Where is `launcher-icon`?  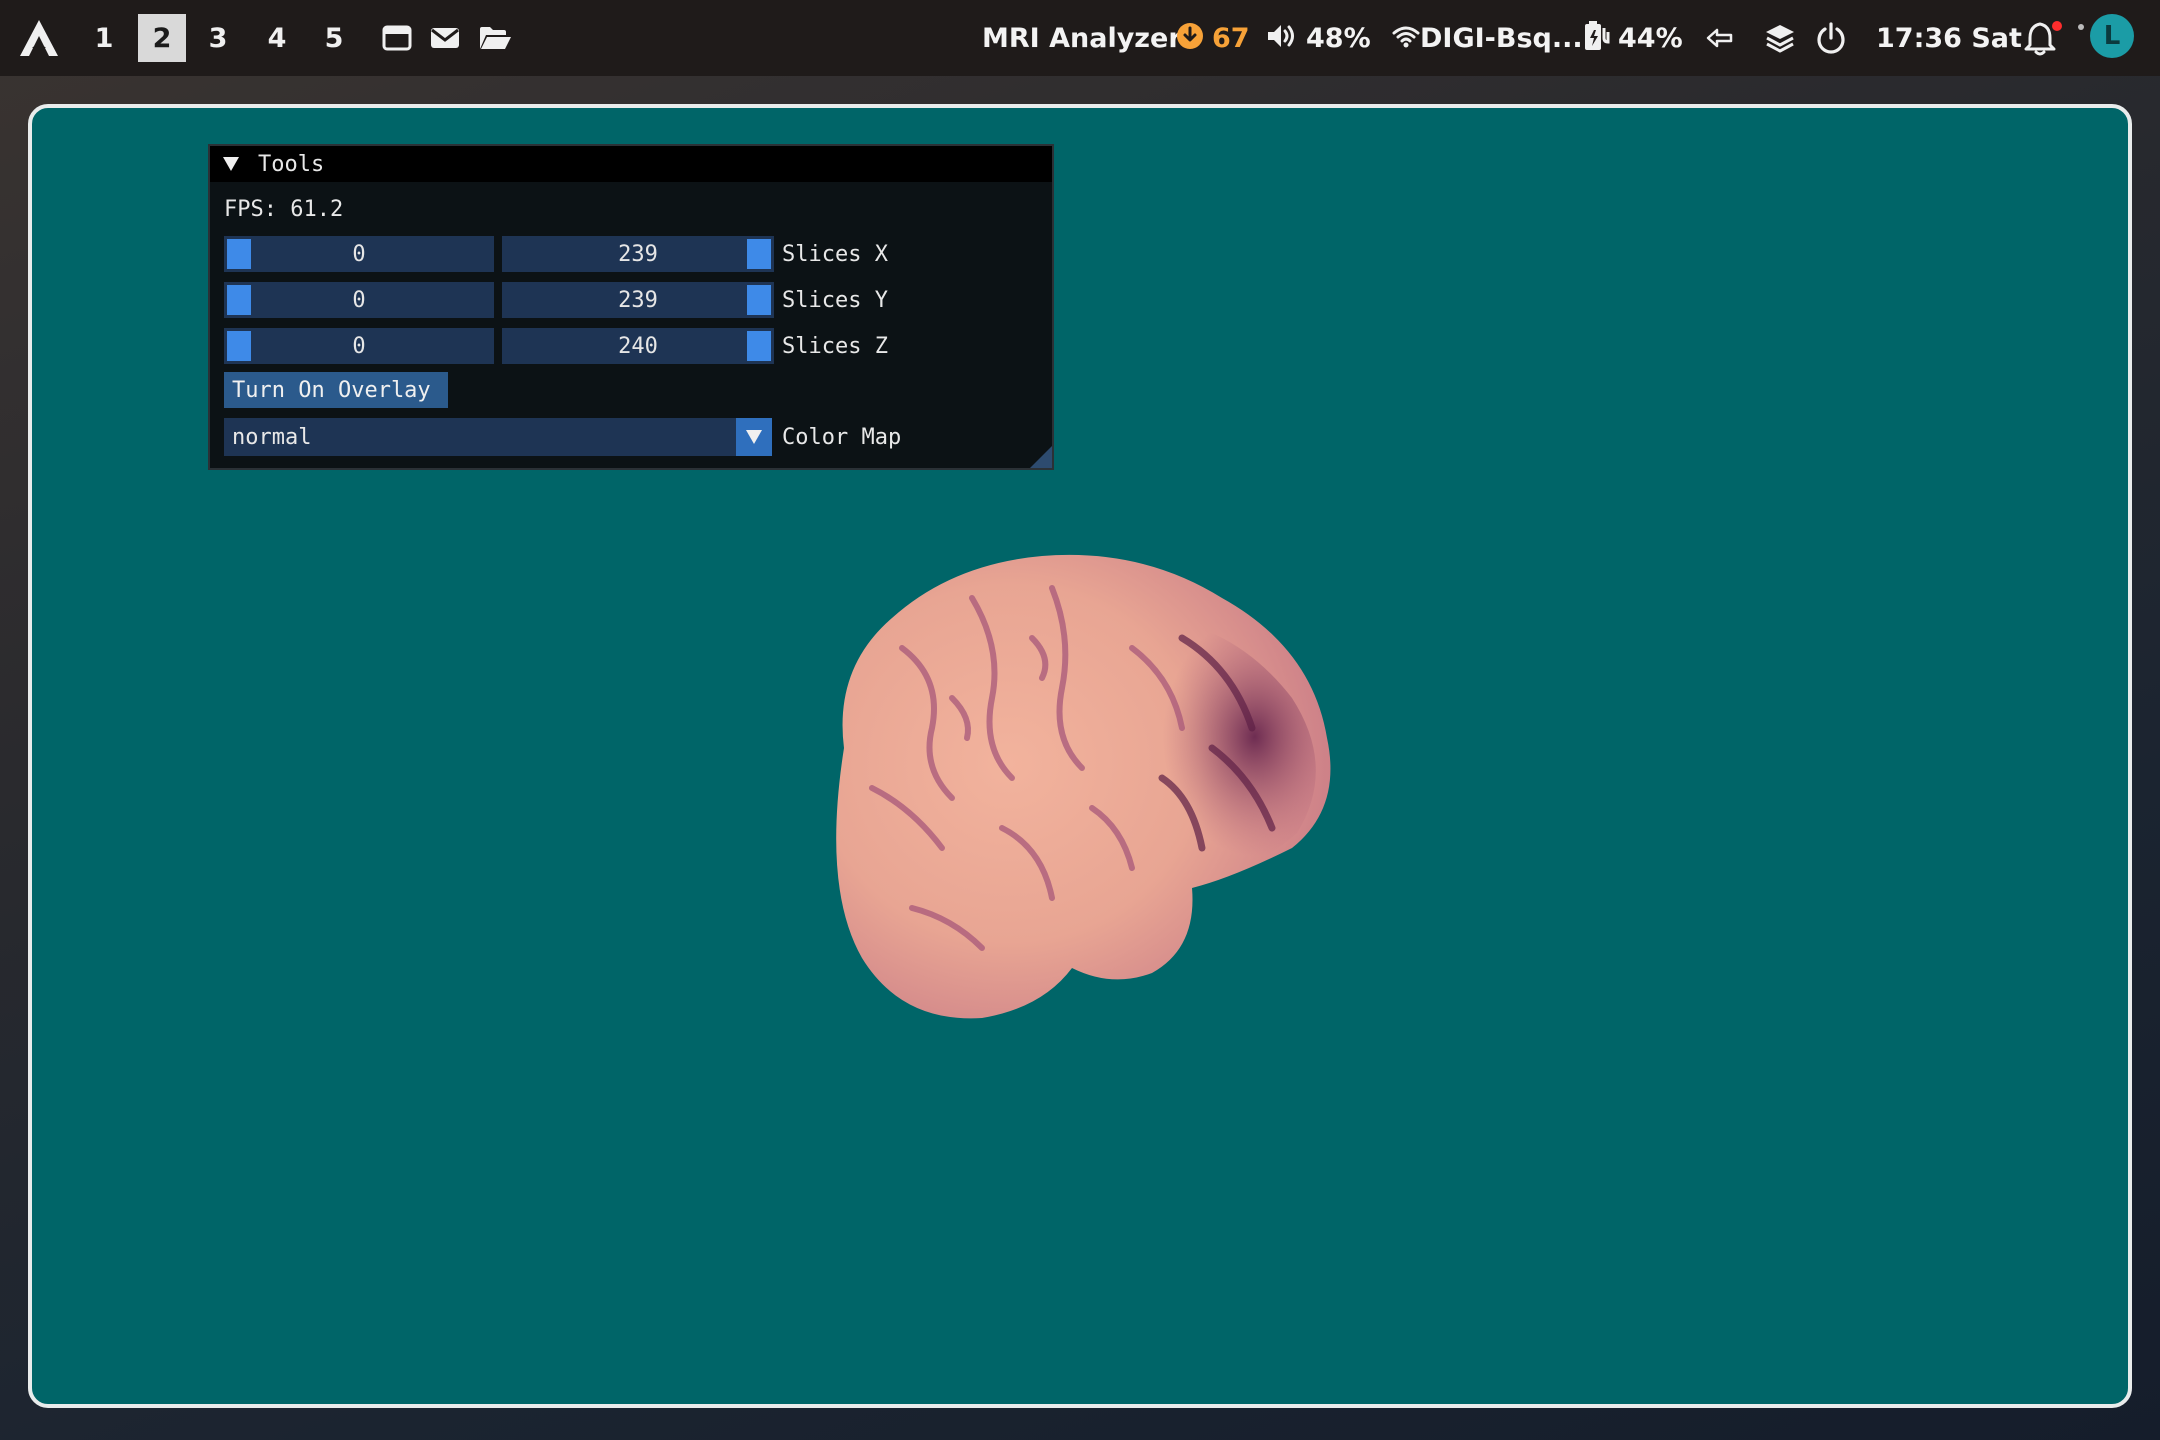 launcher-icon is located at coordinates (39, 38).